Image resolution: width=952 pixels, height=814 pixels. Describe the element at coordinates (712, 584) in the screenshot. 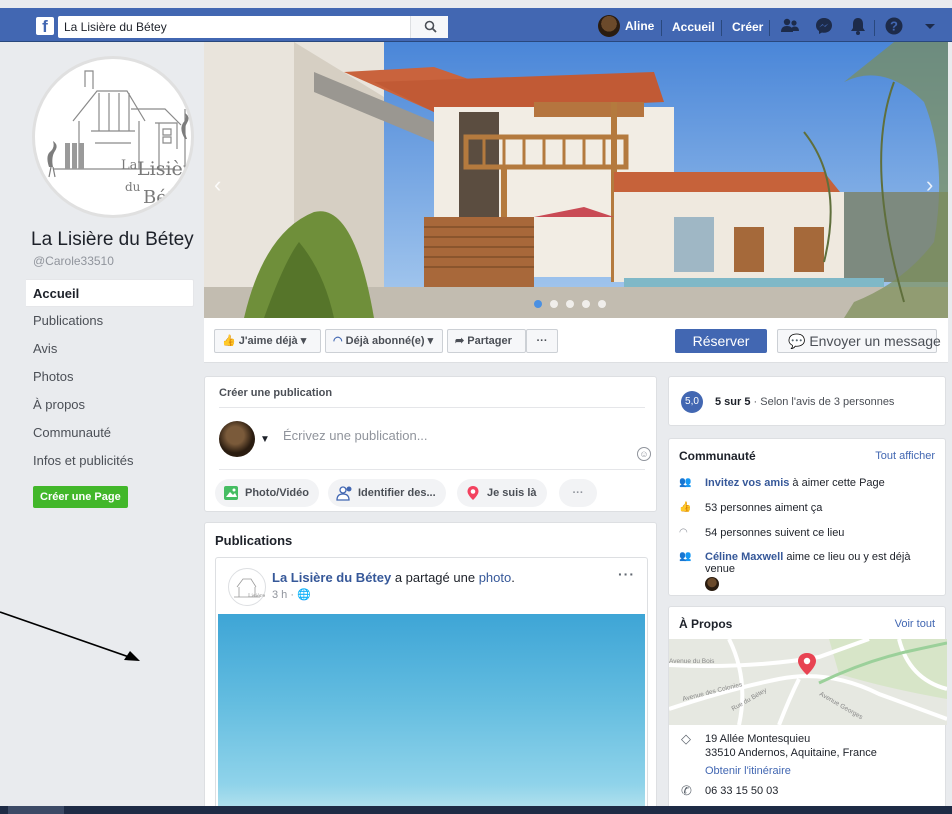

I see `friend-avatar` at that location.